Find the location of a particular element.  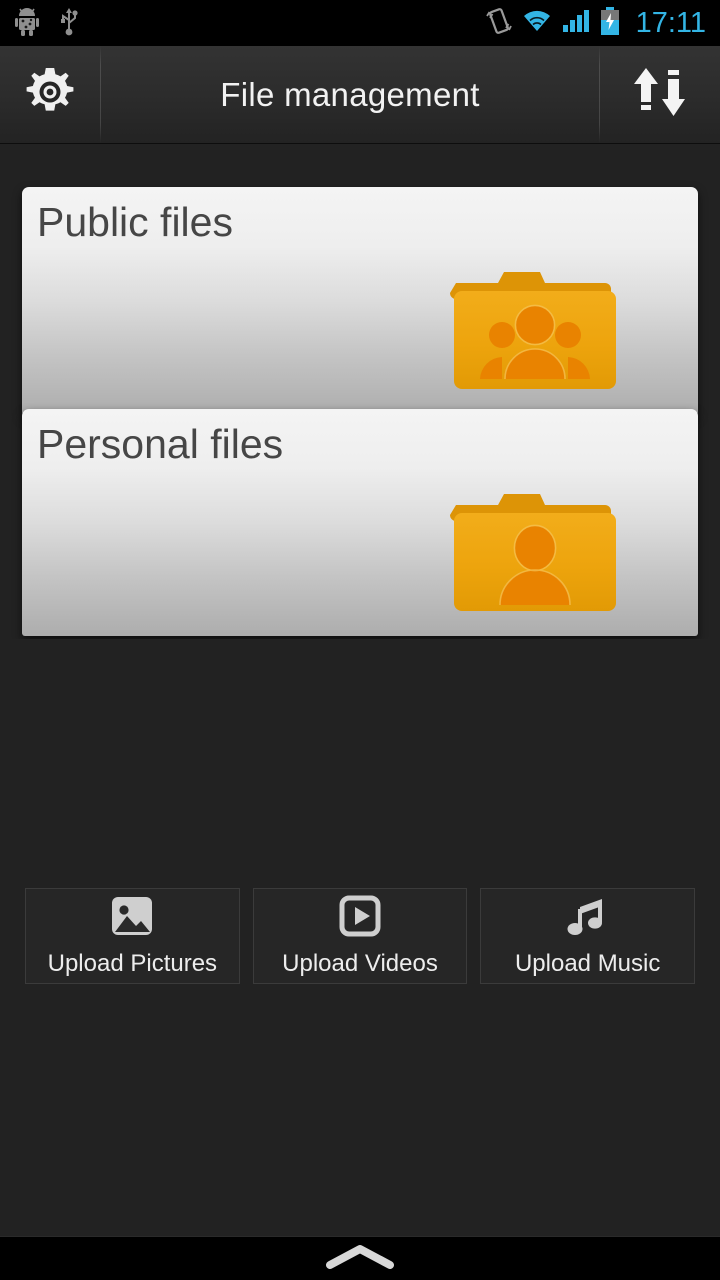

settings-button is located at coordinates (50, 94).